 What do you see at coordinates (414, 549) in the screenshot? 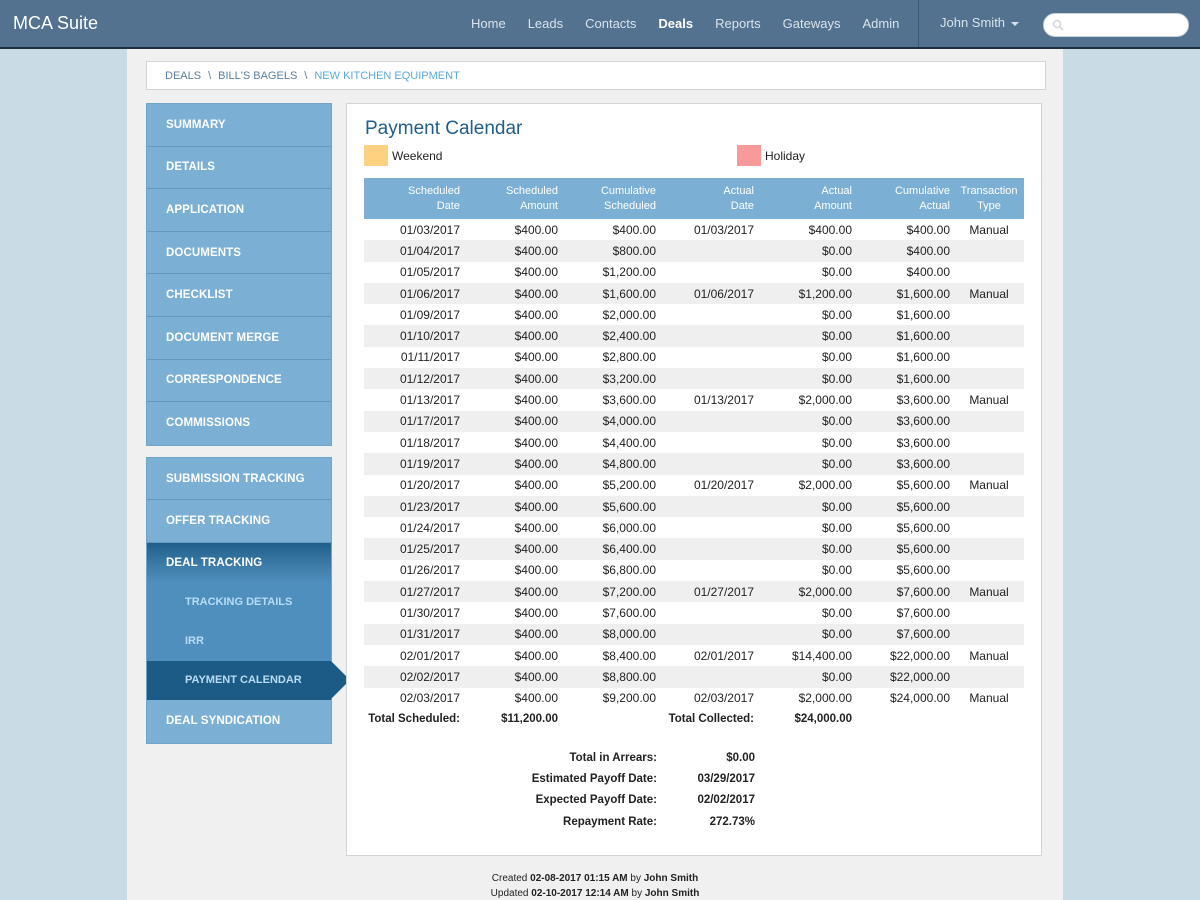
I see `cell-scheduled-date: 01/25/2017` at bounding box center [414, 549].